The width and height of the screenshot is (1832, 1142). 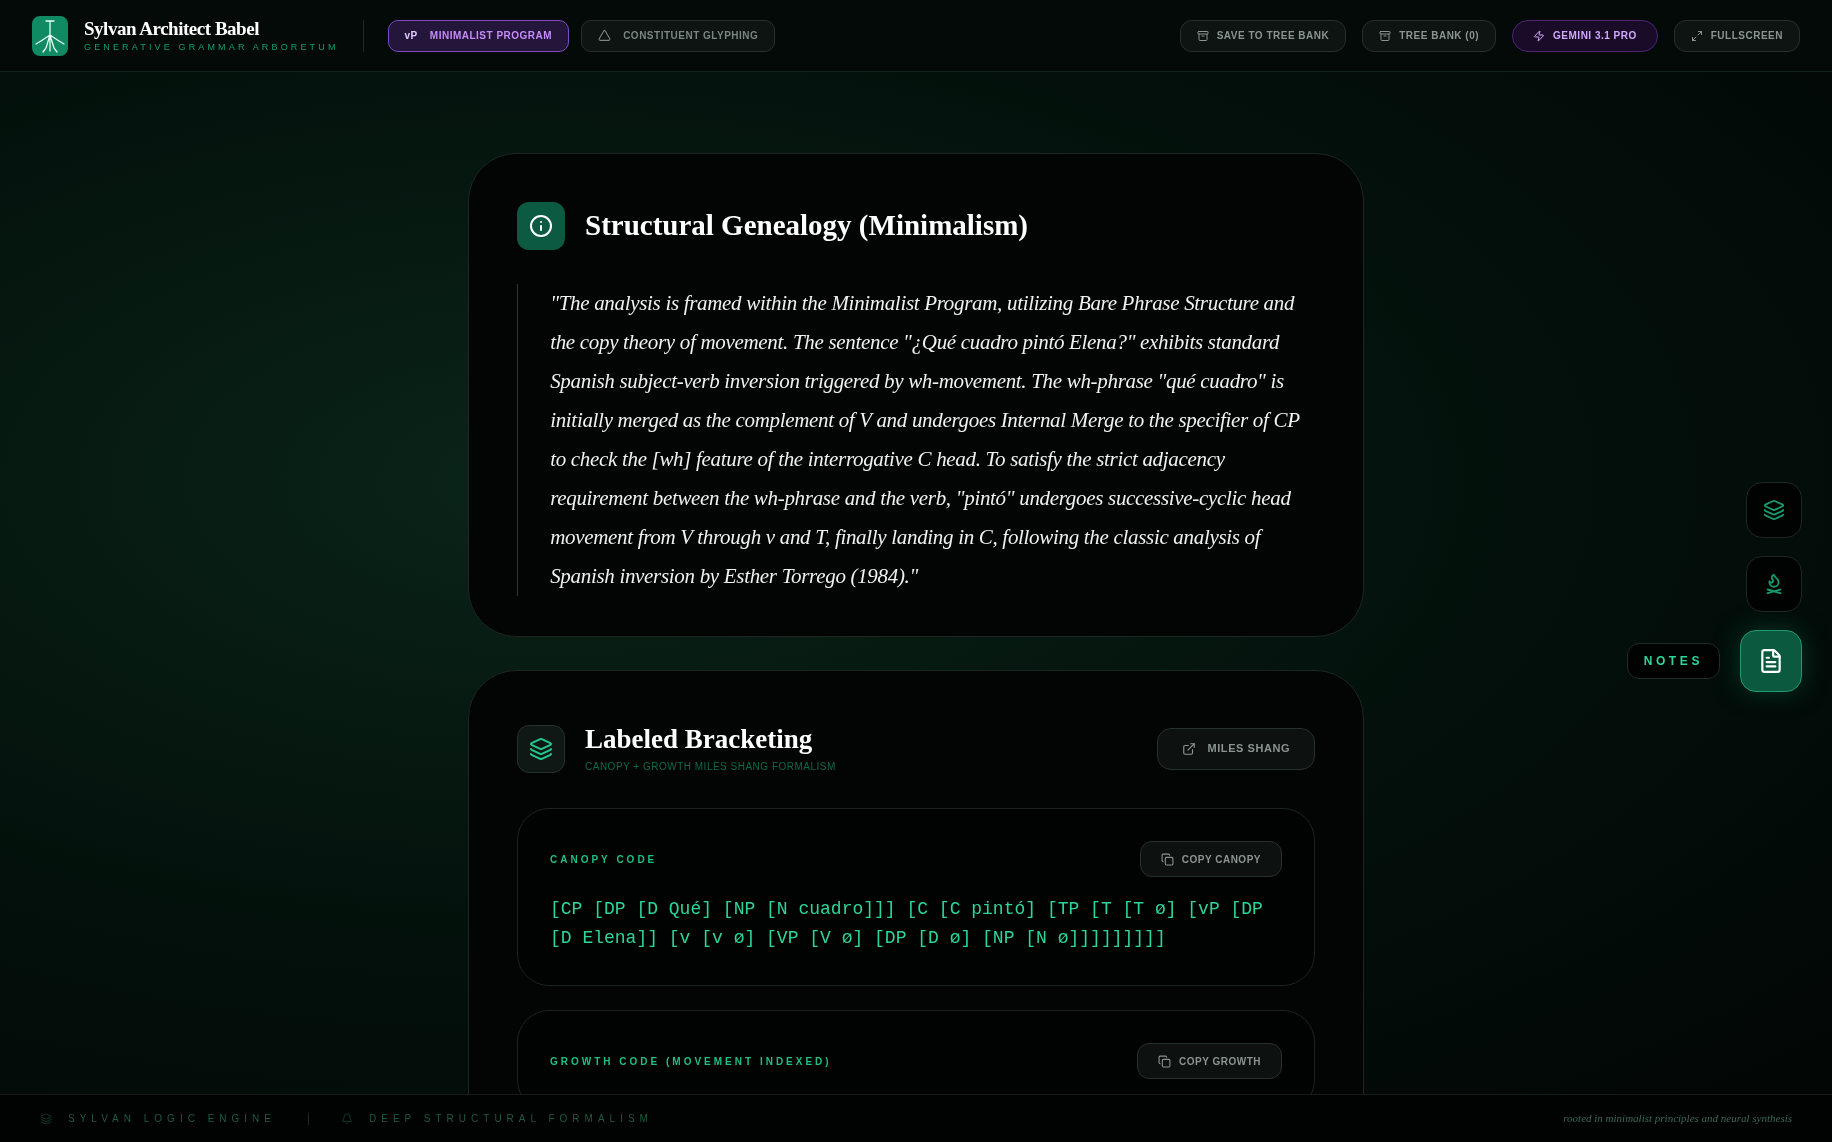 I want to click on mode-tab: CONSTITUENT GLYPHING, so click(x=678, y=35).